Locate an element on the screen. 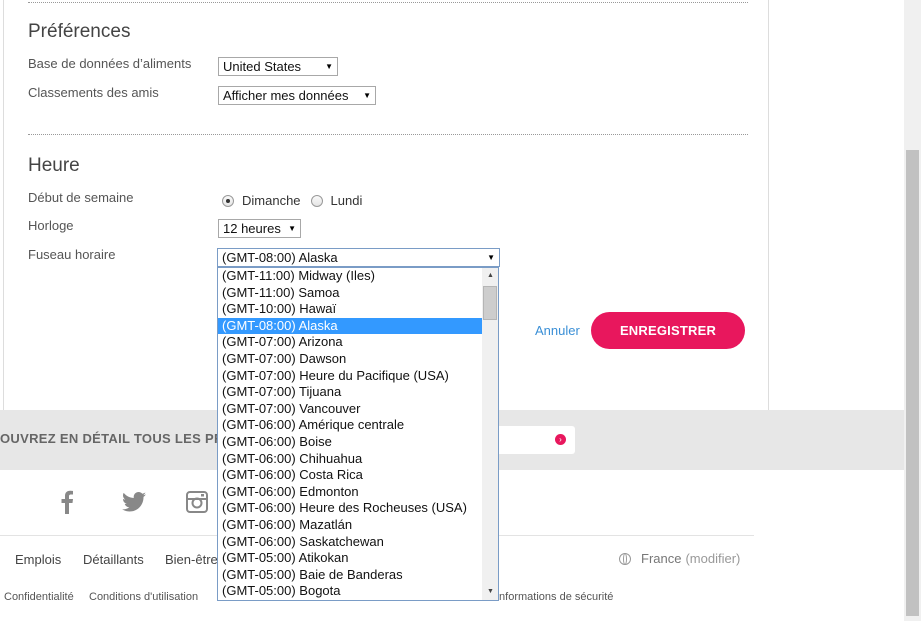 The height and width of the screenshot is (621, 921). time-title: Heure is located at coordinates (54, 165).